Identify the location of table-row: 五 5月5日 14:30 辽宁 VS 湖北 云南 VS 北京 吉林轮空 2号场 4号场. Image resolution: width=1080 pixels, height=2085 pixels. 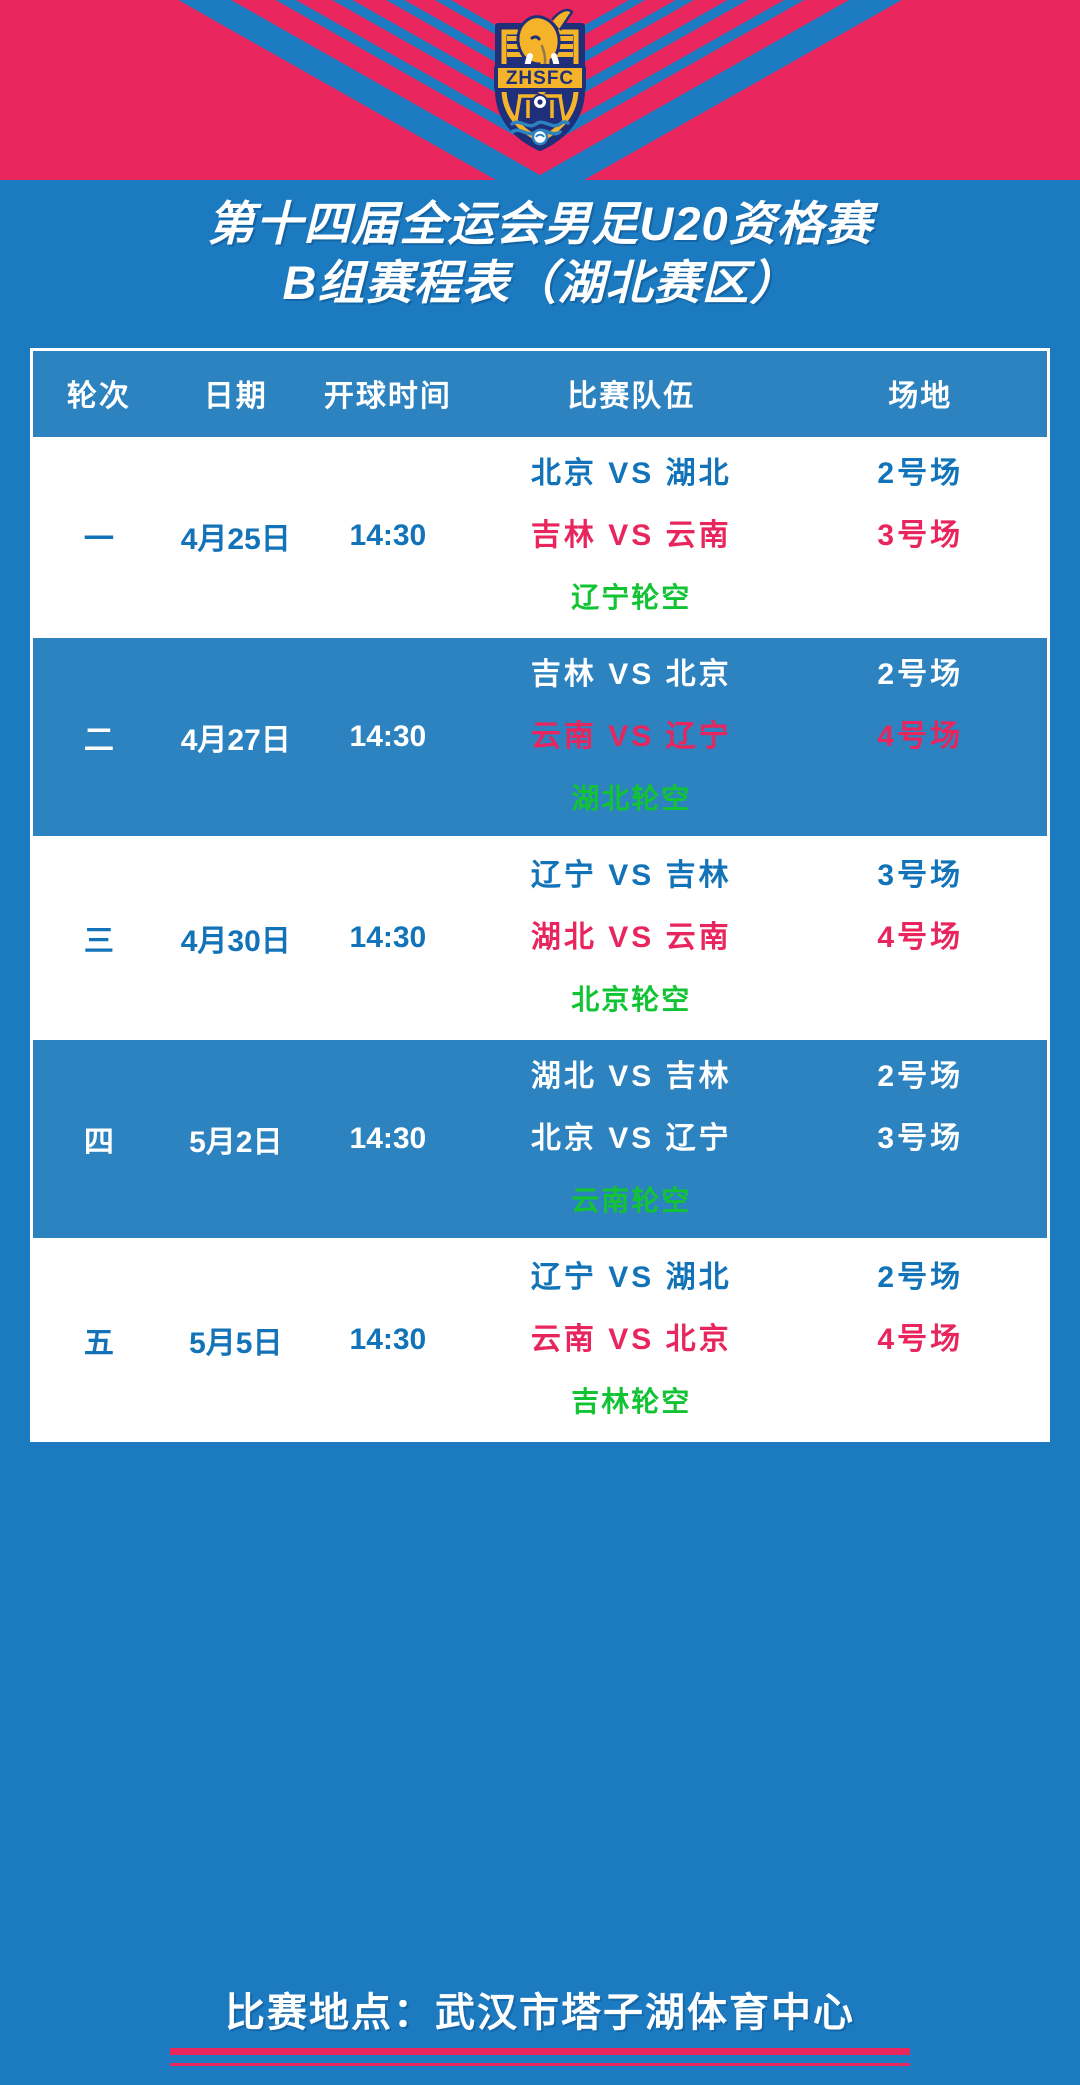
(540, 1339).